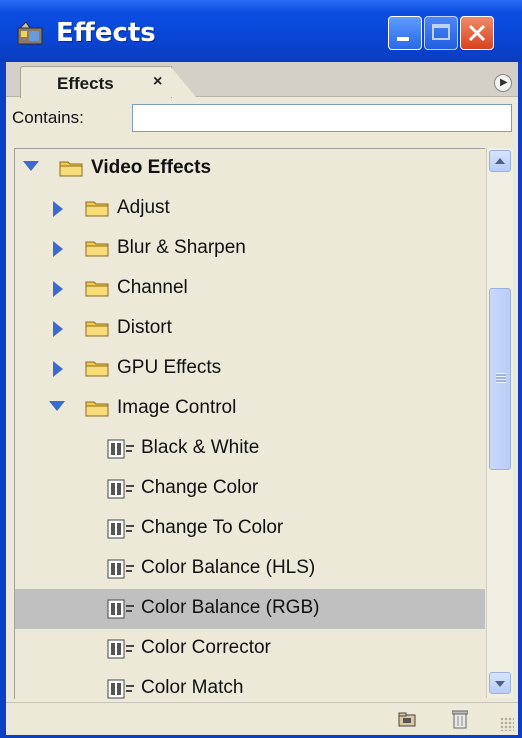 The image size is (522, 738). Describe the element at coordinates (250, 409) in the screenshot. I see `tree-folder-row: Image Control` at that location.